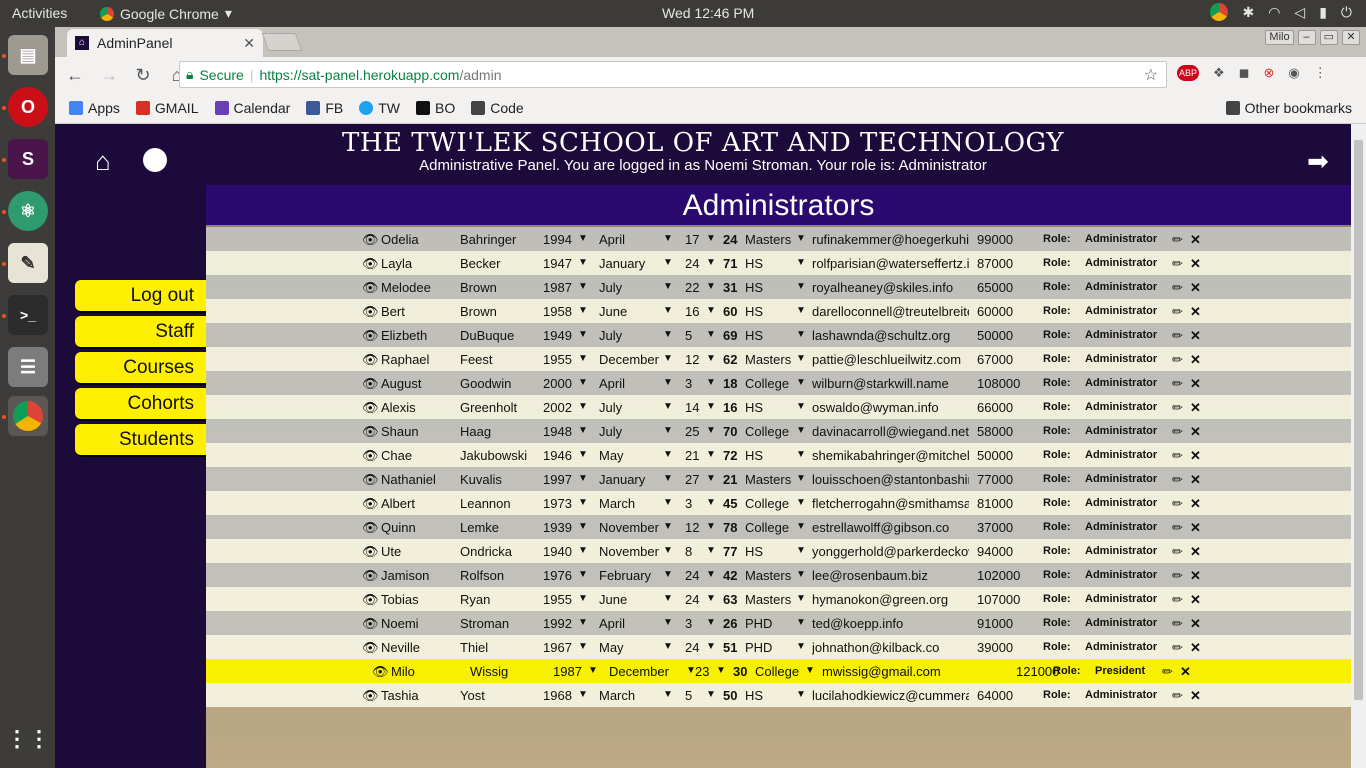 The image size is (1366, 768). What do you see at coordinates (1274, 12) in the screenshot?
I see `wifi-icon: ◠` at bounding box center [1274, 12].